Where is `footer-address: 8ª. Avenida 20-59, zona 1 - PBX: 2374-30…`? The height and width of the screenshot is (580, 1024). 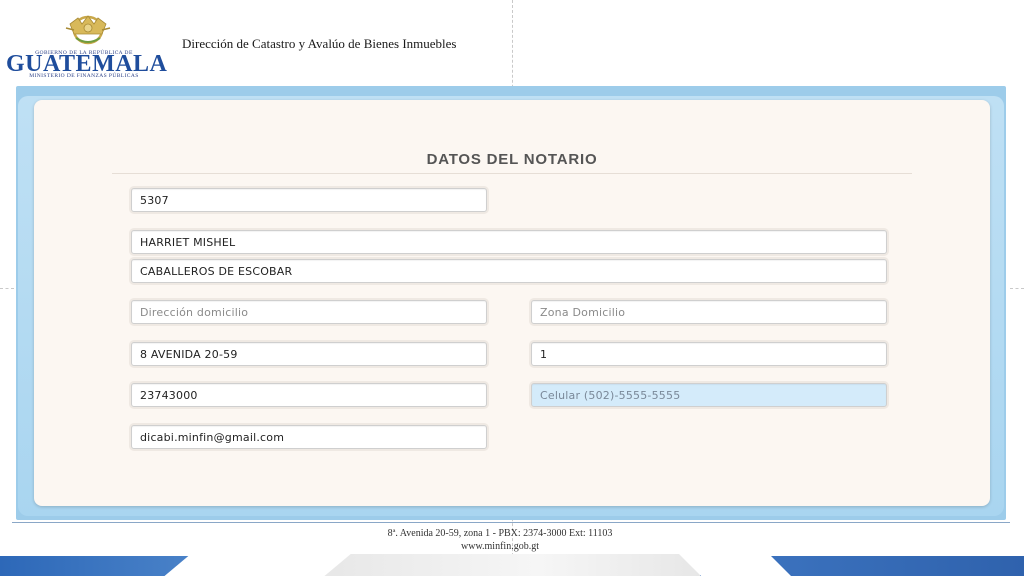
footer-address: 8ª. Avenida 20-59, zona 1 - PBX: 2374-30… is located at coordinates (500, 533).